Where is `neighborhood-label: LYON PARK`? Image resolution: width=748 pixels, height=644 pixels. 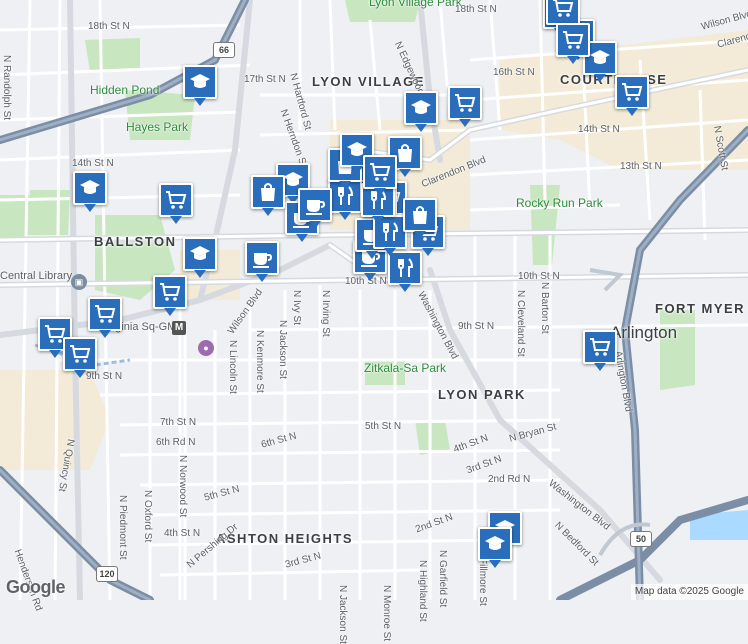
neighborhood-label: LYON PARK is located at coordinates (482, 394).